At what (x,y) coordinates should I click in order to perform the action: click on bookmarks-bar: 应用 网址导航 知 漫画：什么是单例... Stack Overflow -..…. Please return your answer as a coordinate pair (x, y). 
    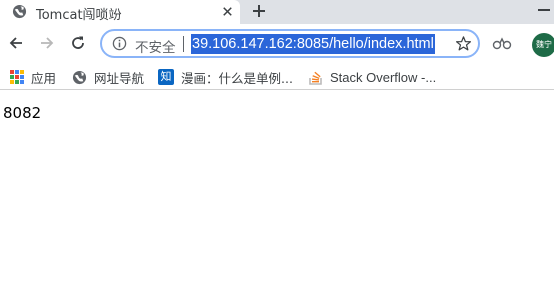
    Looking at the image, I should click on (277, 77).